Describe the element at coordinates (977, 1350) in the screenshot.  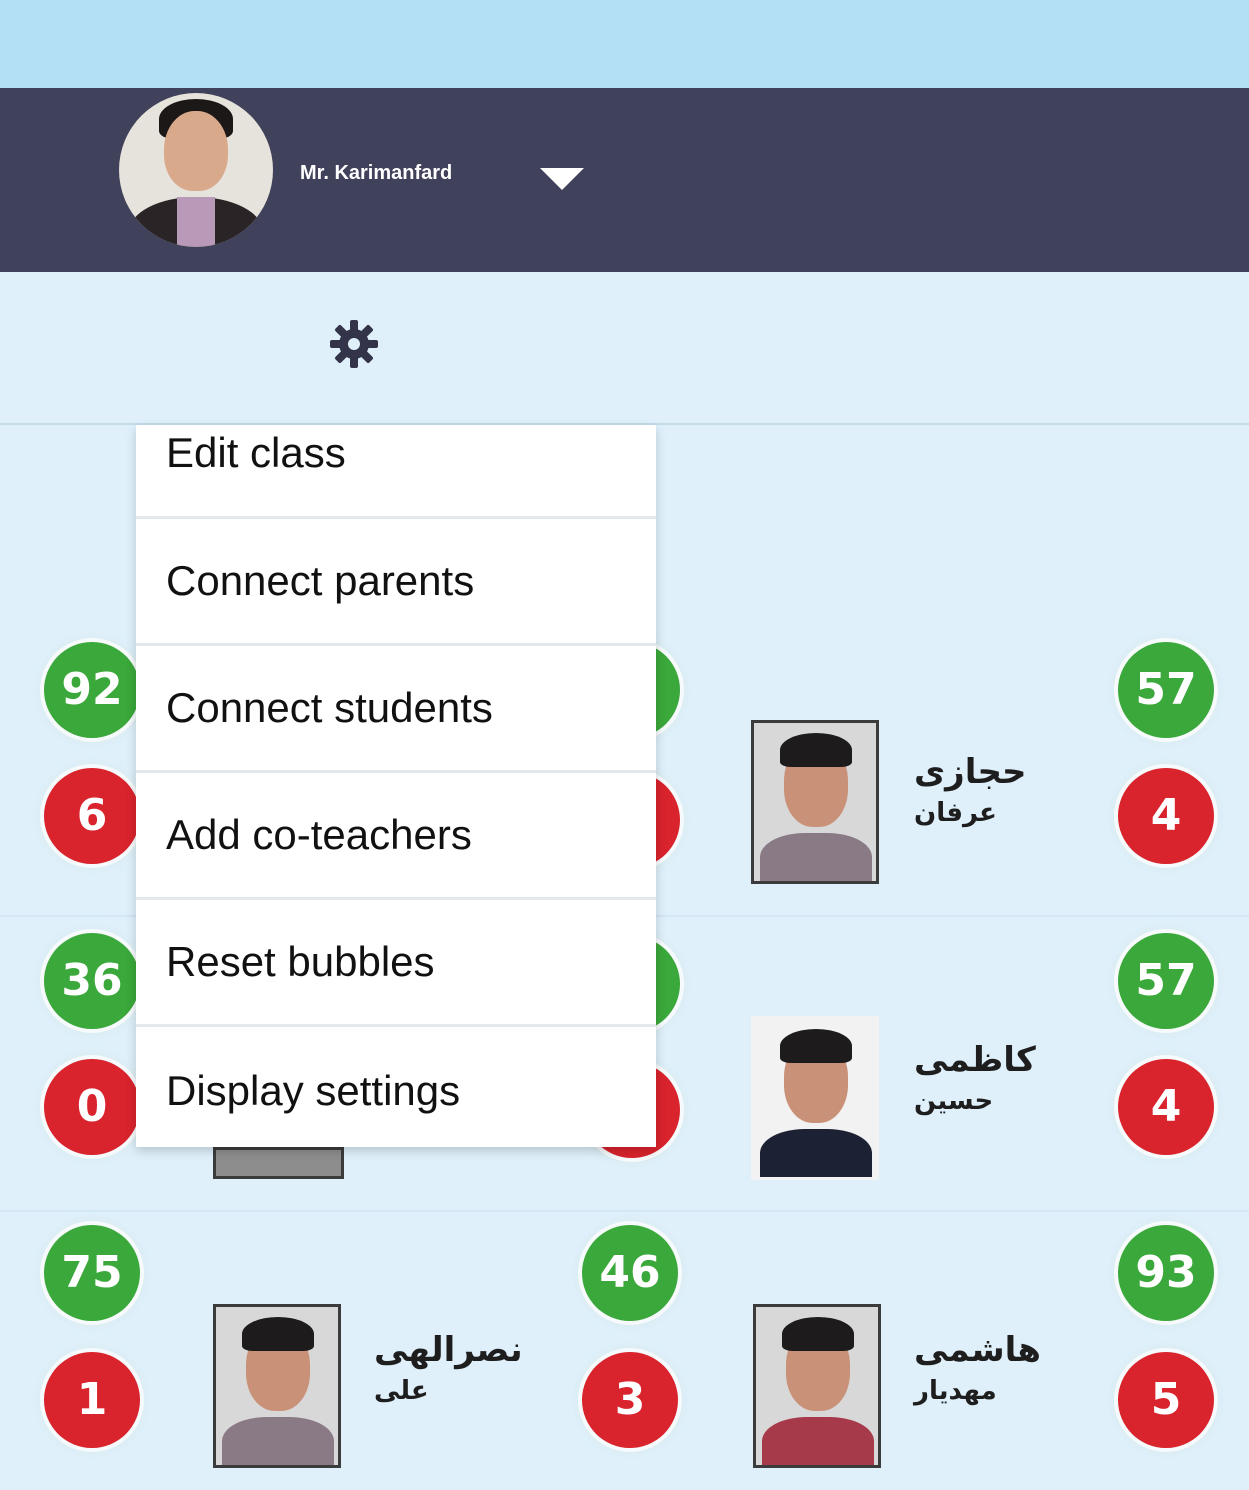
I see `student-first-name: هاشمی` at that location.